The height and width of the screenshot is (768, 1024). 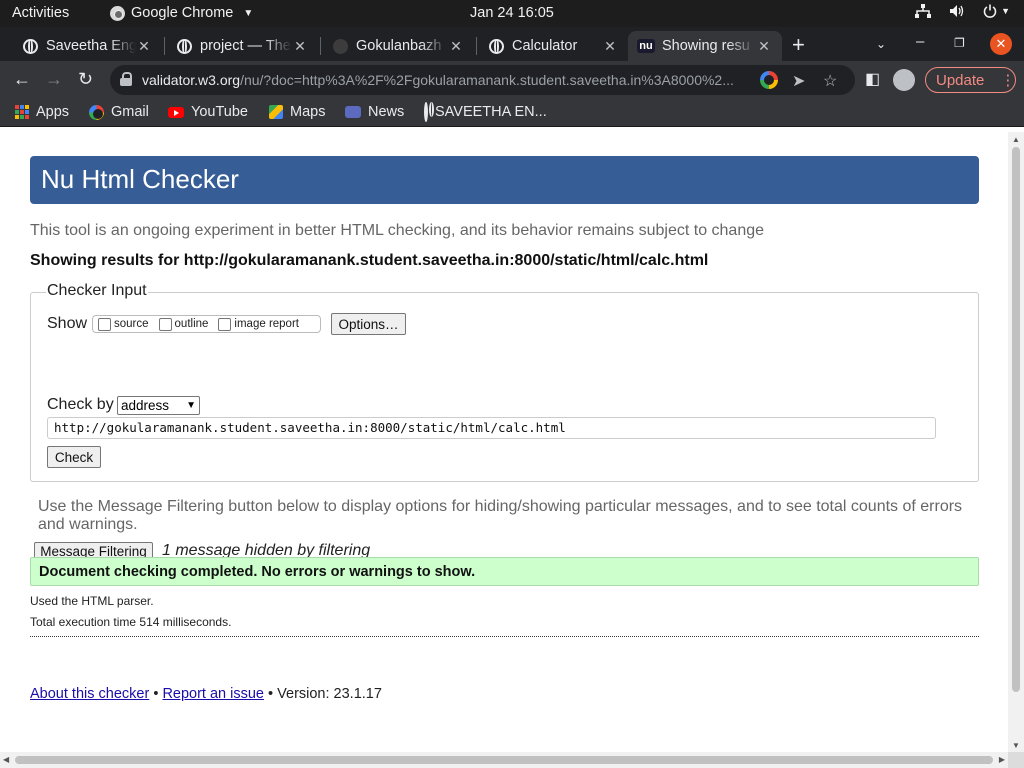 I want to click on execution-time-note: Total execution time 514 milliseconds., so click(x=131, y=622).